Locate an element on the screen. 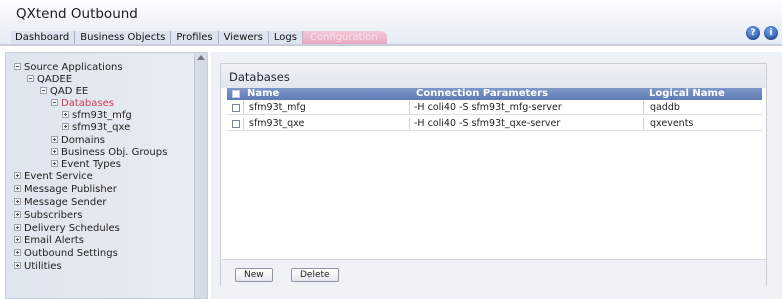 The width and height of the screenshot is (782, 299). tree-item-qadee: QADEE is located at coordinates (49, 80).